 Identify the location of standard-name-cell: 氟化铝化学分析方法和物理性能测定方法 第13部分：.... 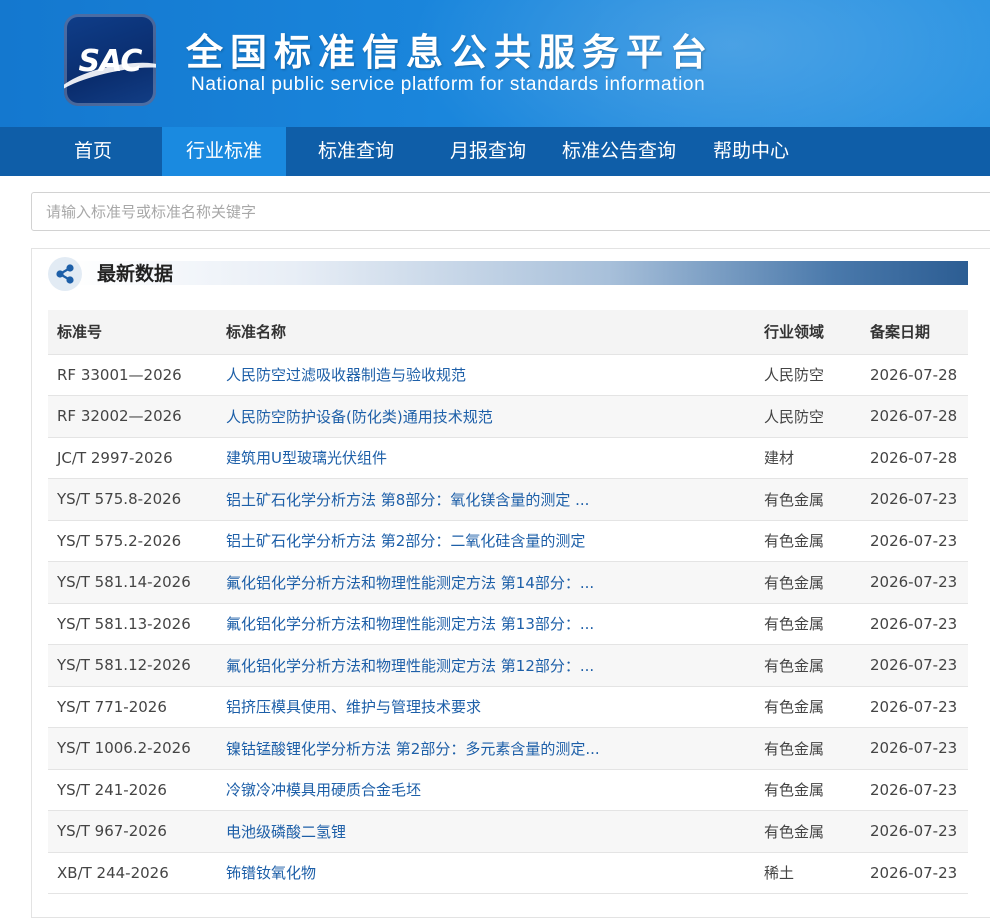
(495, 624).